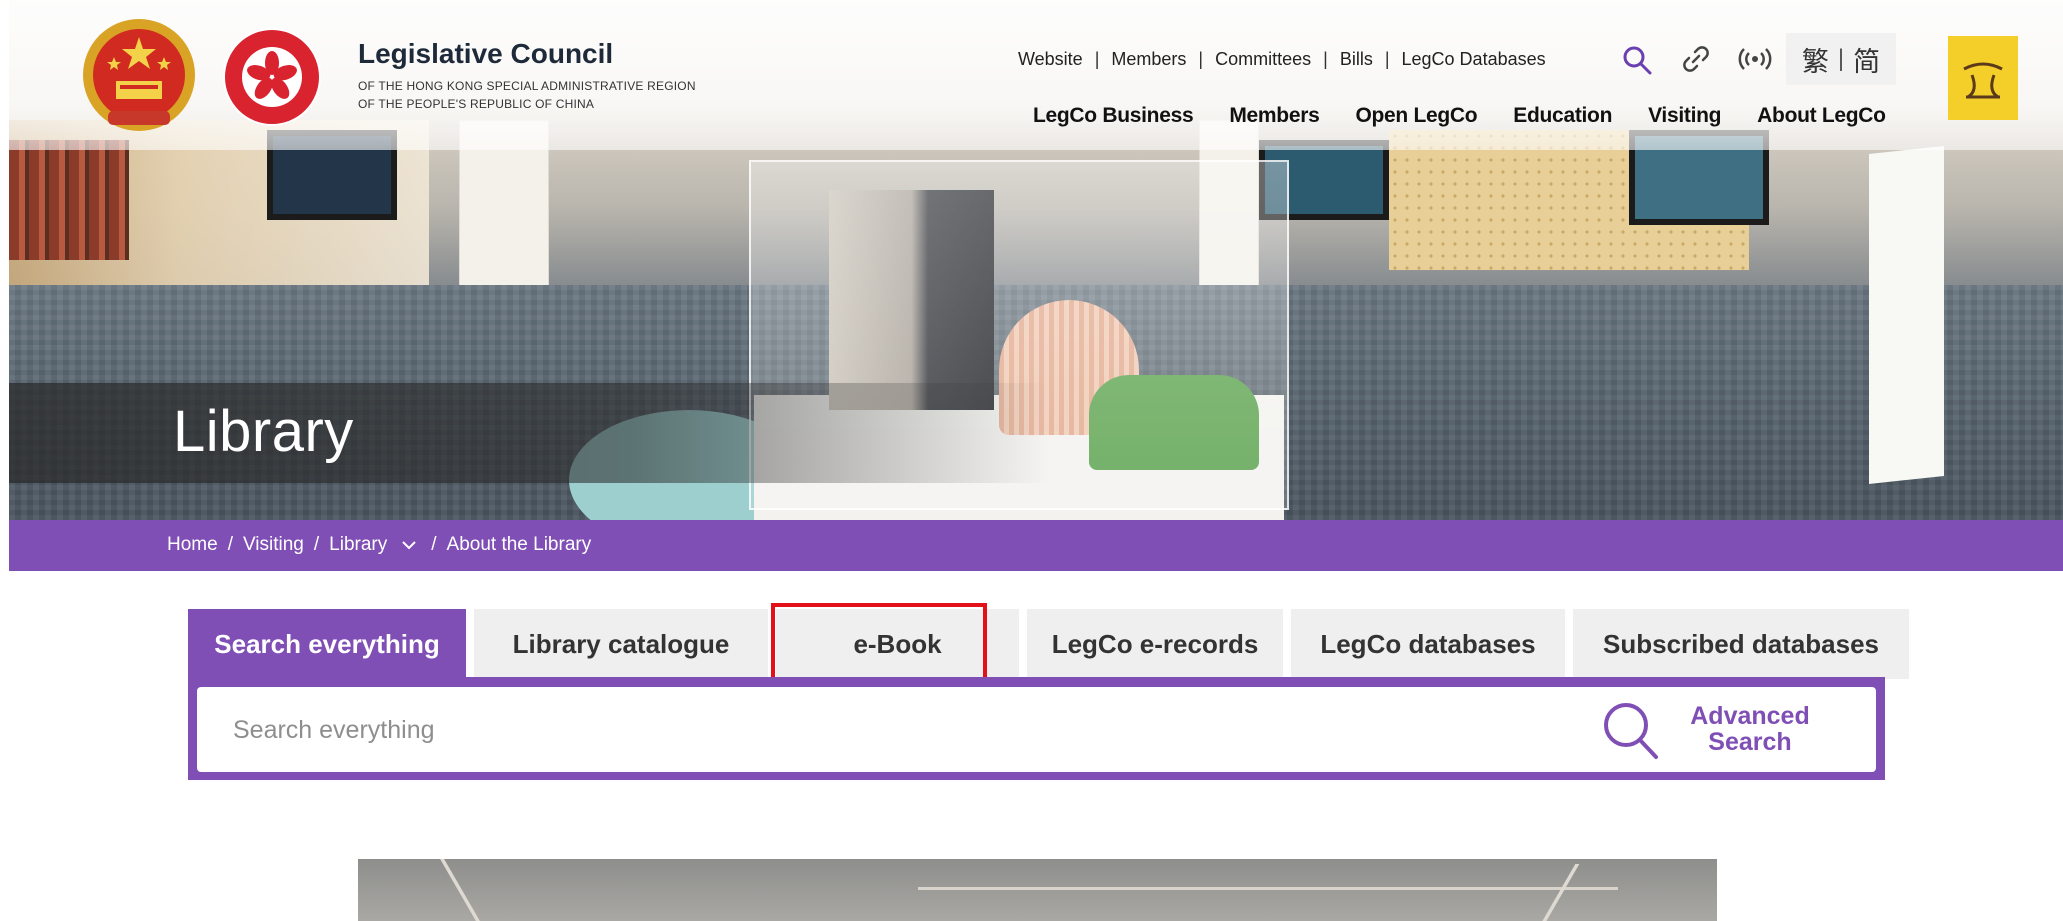 The width and height of the screenshot is (2063, 921). Describe the element at coordinates (1274, 116) in the screenshot. I see `nav-members: Members` at that location.